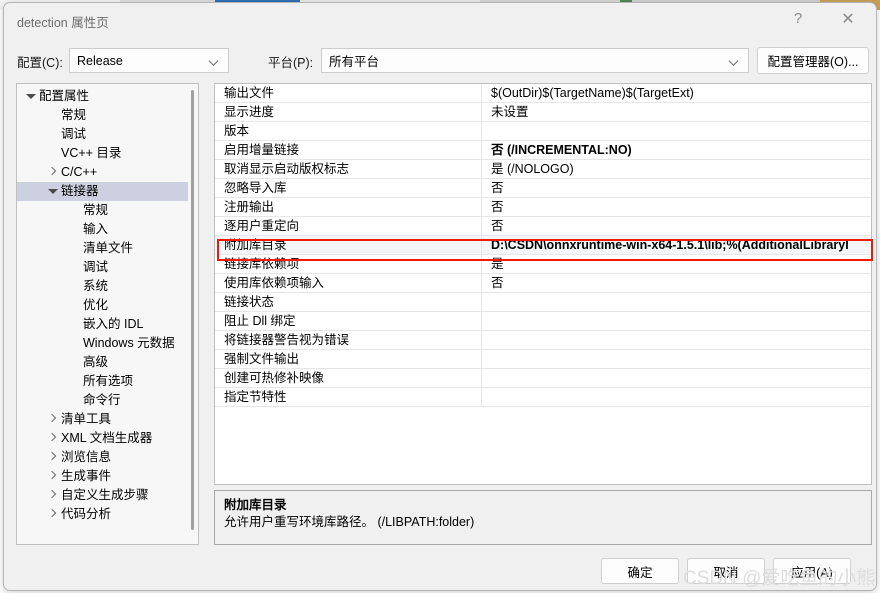 Image resolution: width=880 pixels, height=593 pixels. I want to click on property-row: 链接库依赖项是, so click(543, 264).